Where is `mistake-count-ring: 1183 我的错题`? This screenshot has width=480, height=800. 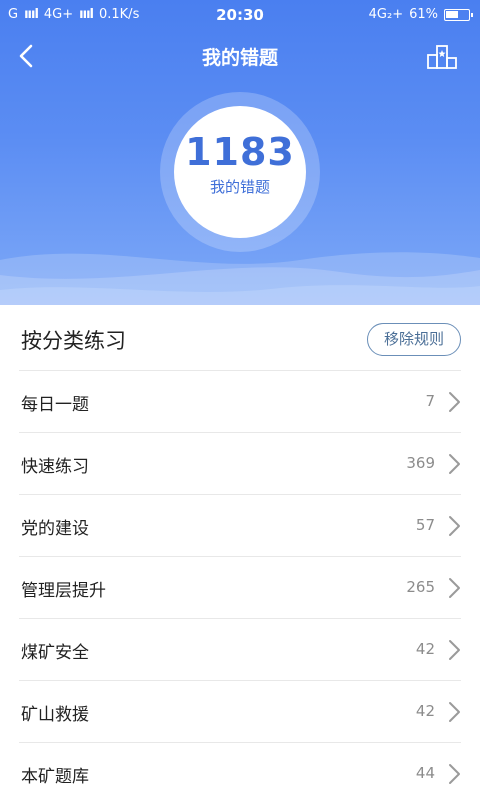
mistake-count-ring: 1183 我的错题 is located at coordinates (240, 172).